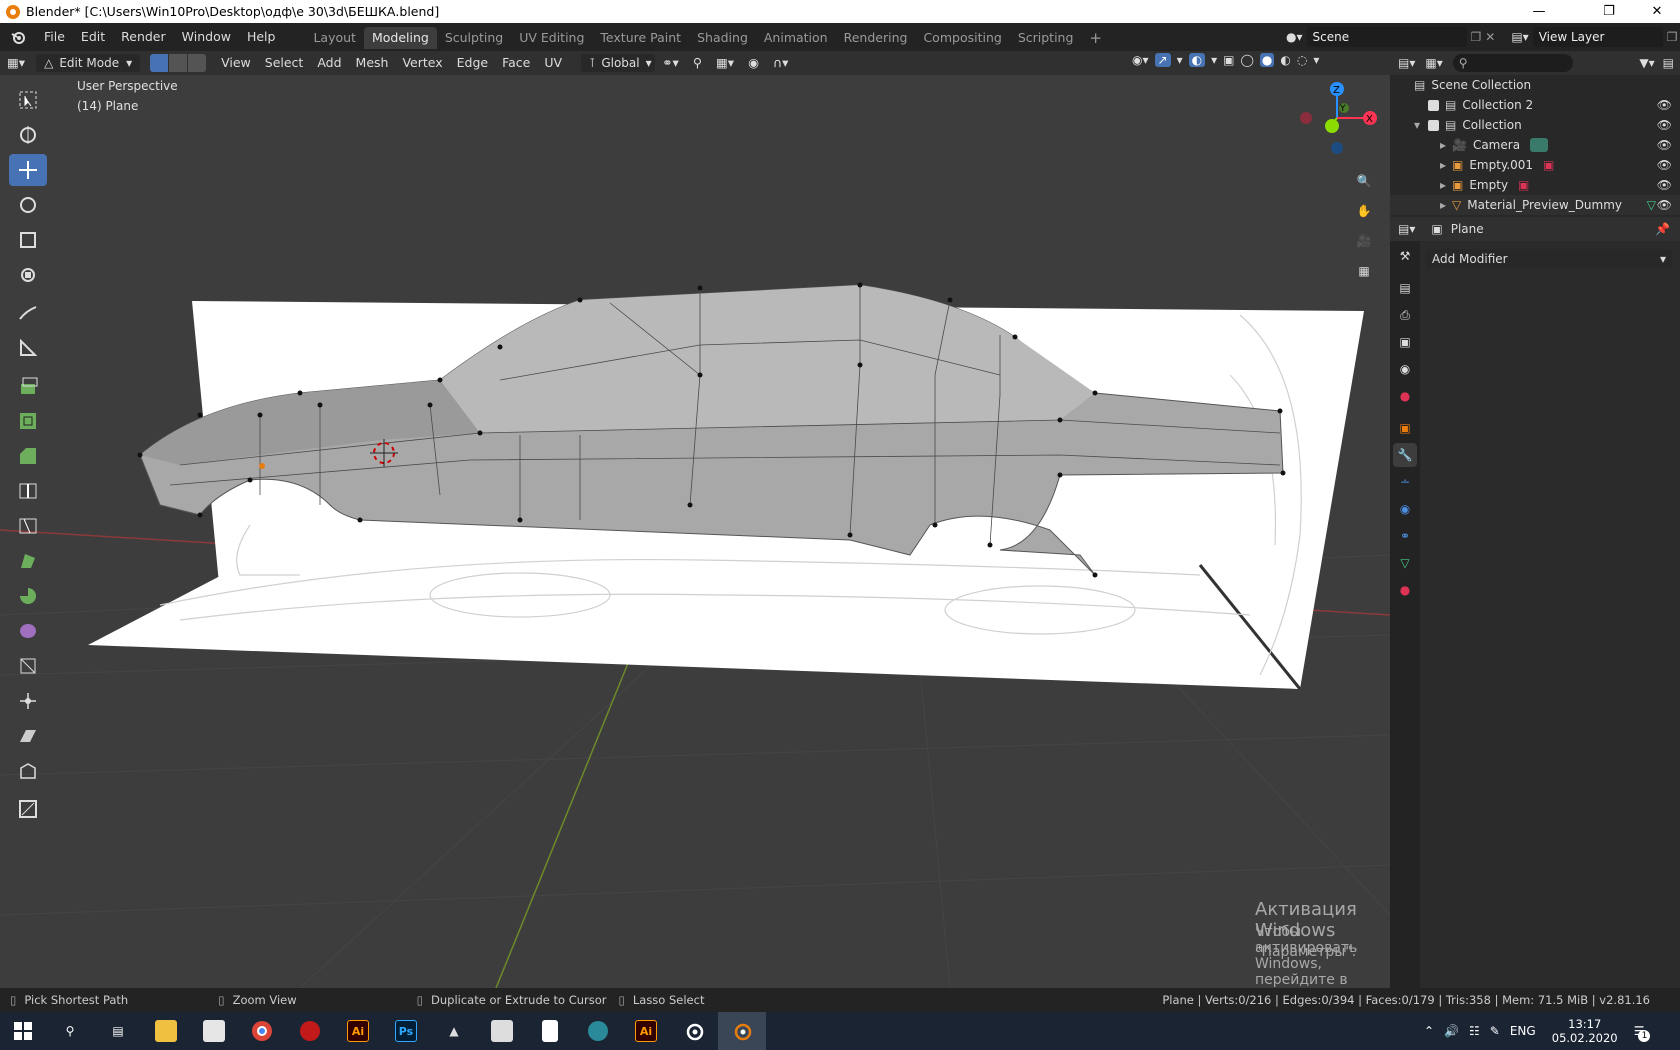 The width and height of the screenshot is (1680, 1050). Describe the element at coordinates (166, 1031) in the screenshot. I see `file-explorer-icon` at that location.